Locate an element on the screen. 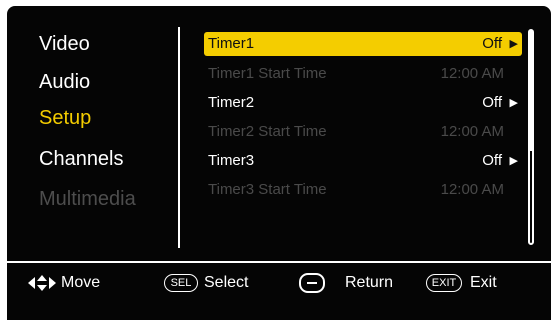 This screenshot has width=551, height=320. help-exit-label: Exit is located at coordinates (483, 282).